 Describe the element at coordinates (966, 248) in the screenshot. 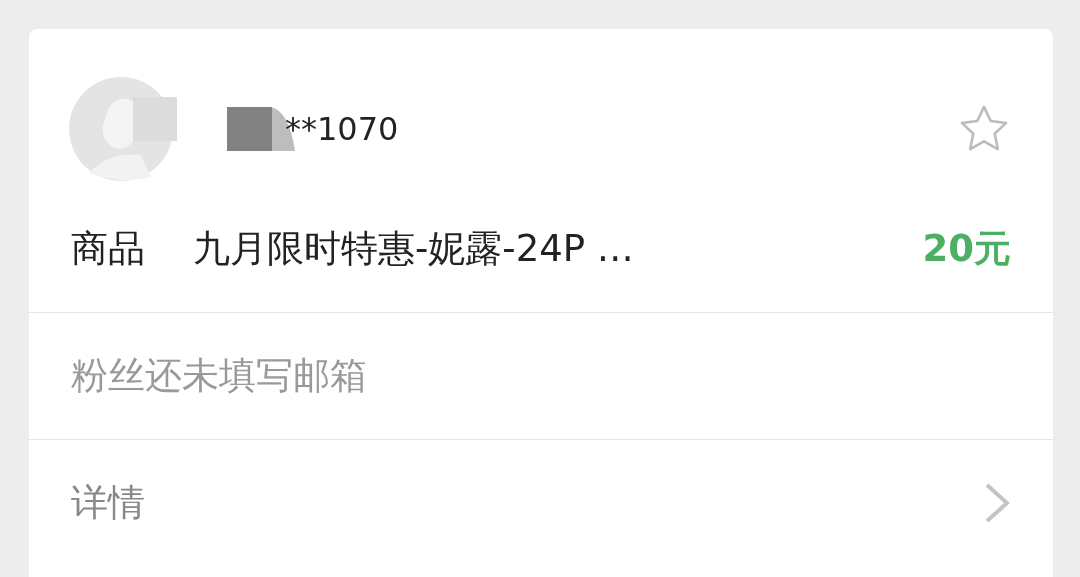

I see `price: 20元` at that location.